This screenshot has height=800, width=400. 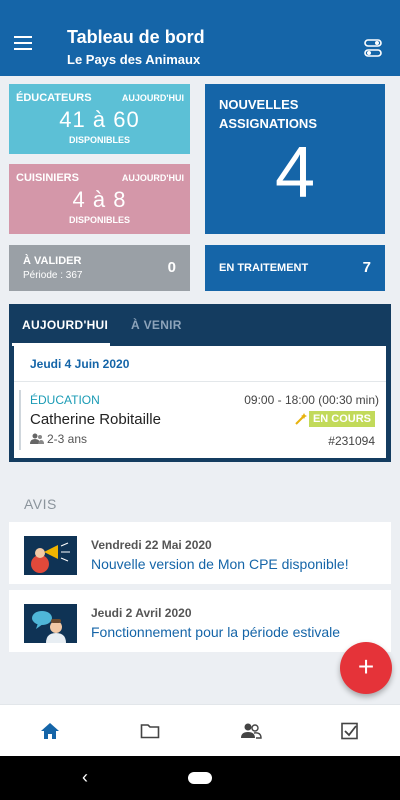 What do you see at coordinates (264, 268) in the screenshot?
I see `processing-label: EN TRAITEMENT` at bounding box center [264, 268].